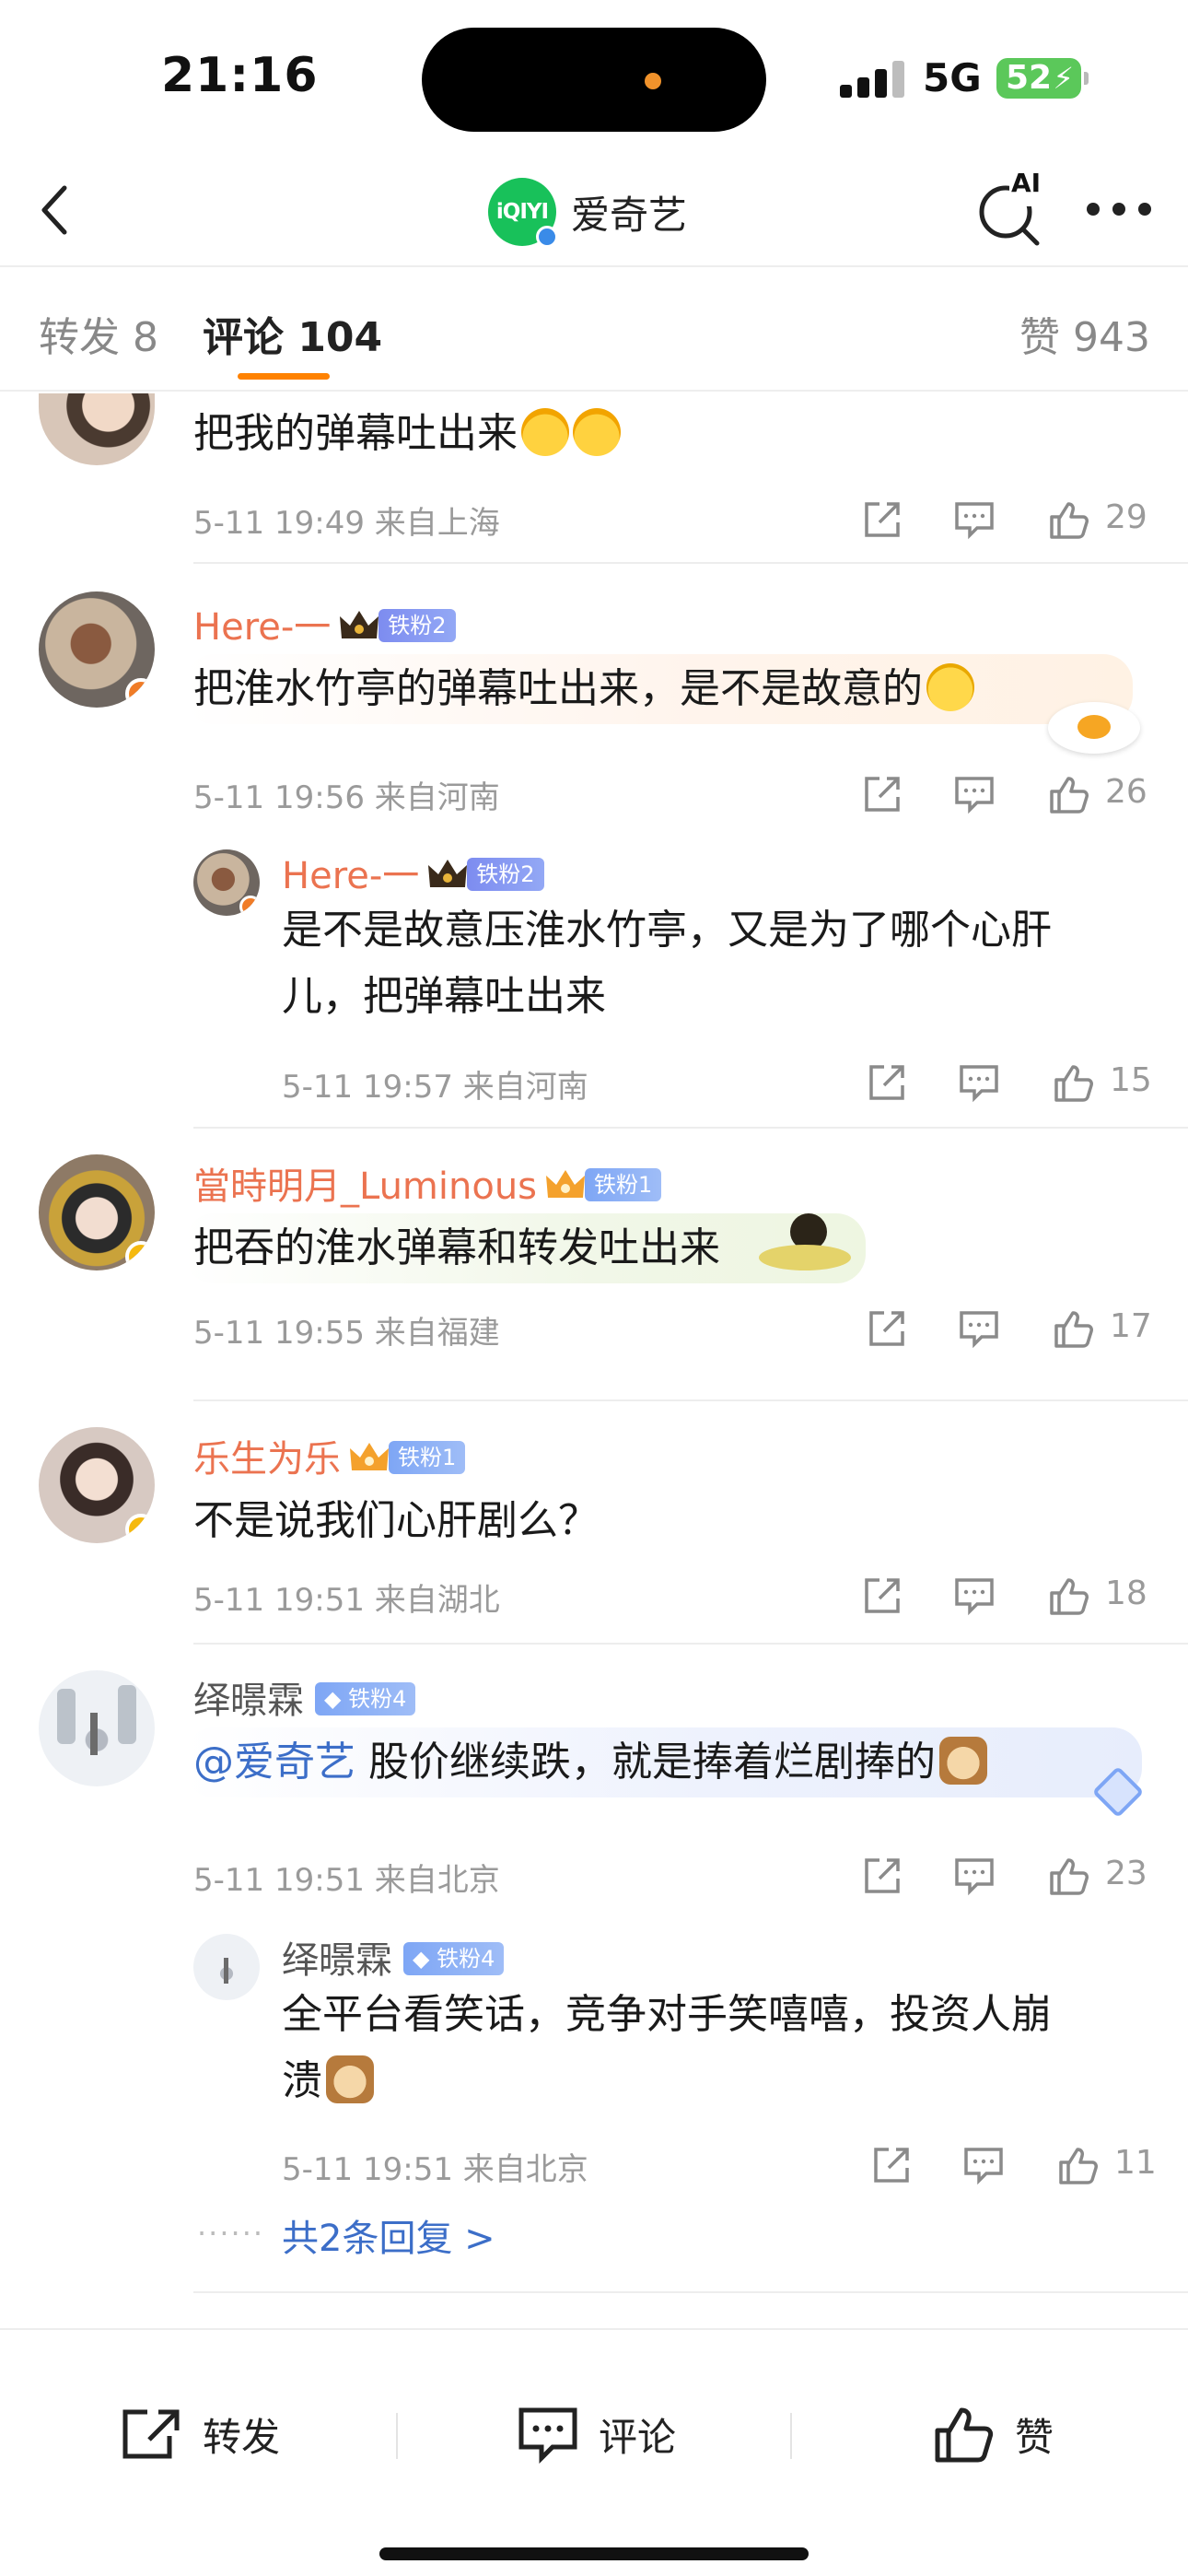  Describe the element at coordinates (638, 2437) in the screenshot. I see `comment-label: 评论` at that location.